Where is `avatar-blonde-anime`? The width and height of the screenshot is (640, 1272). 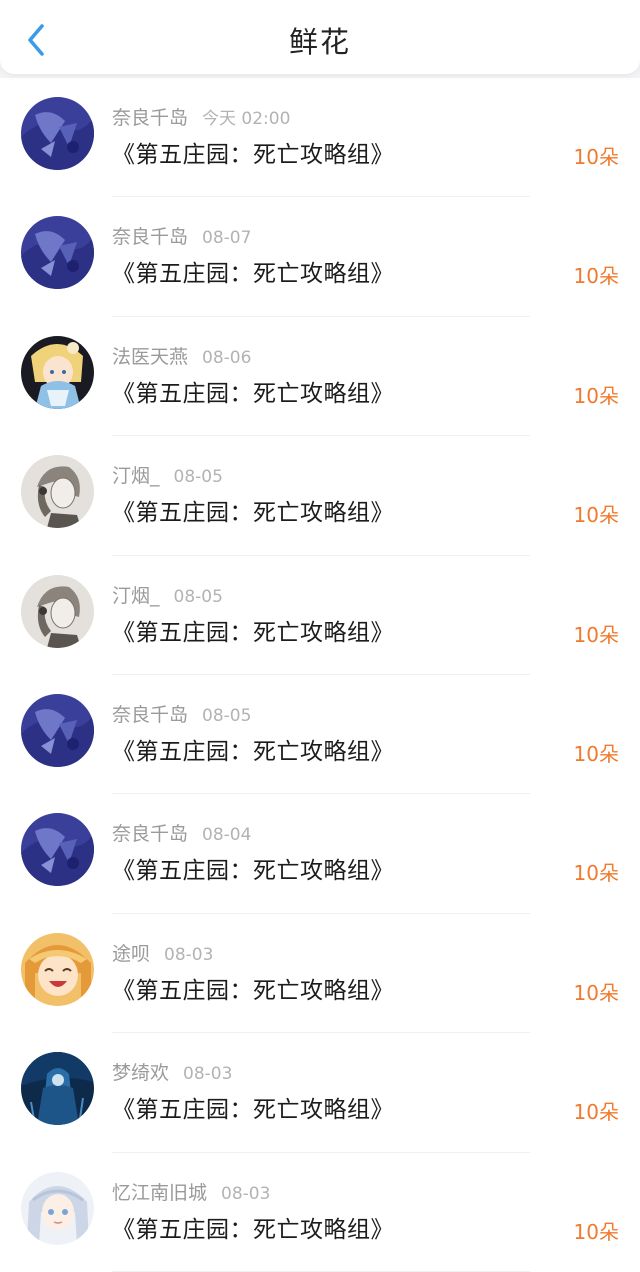
avatar-blonde-anime is located at coordinates (57, 372).